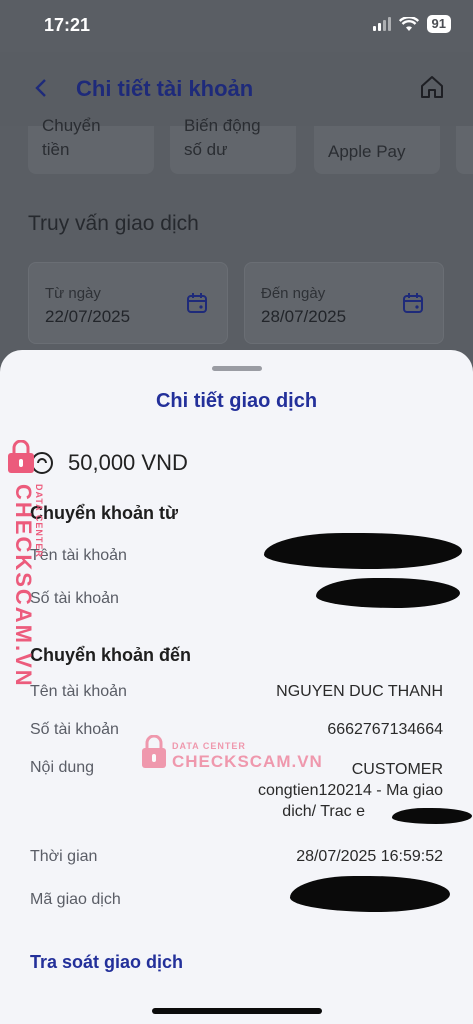 This screenshot has height=1024, width=473. I want to click on status-time: 17:21, so click(67, 25).